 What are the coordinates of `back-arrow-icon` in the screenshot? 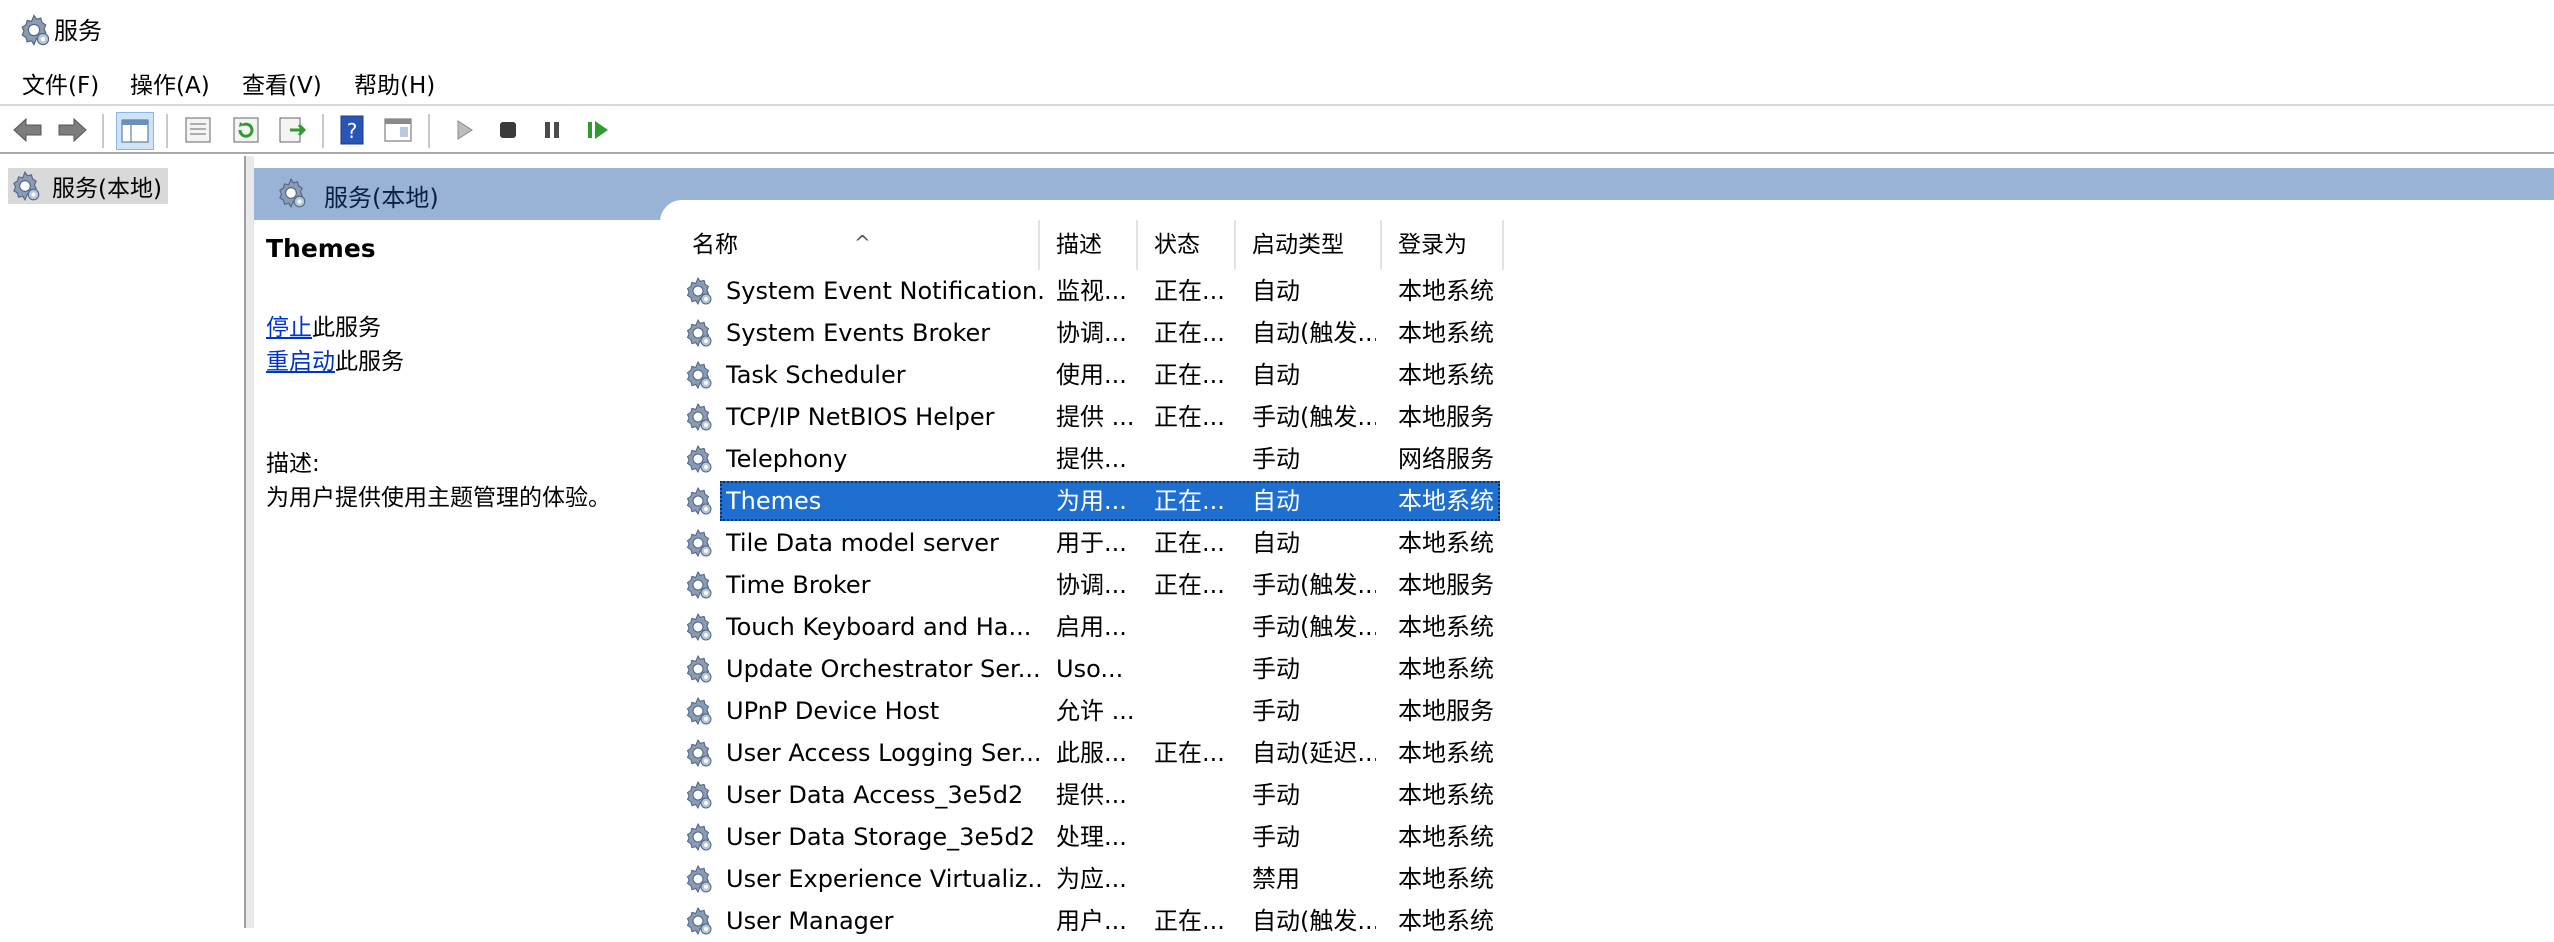 It's located at (28, 130).